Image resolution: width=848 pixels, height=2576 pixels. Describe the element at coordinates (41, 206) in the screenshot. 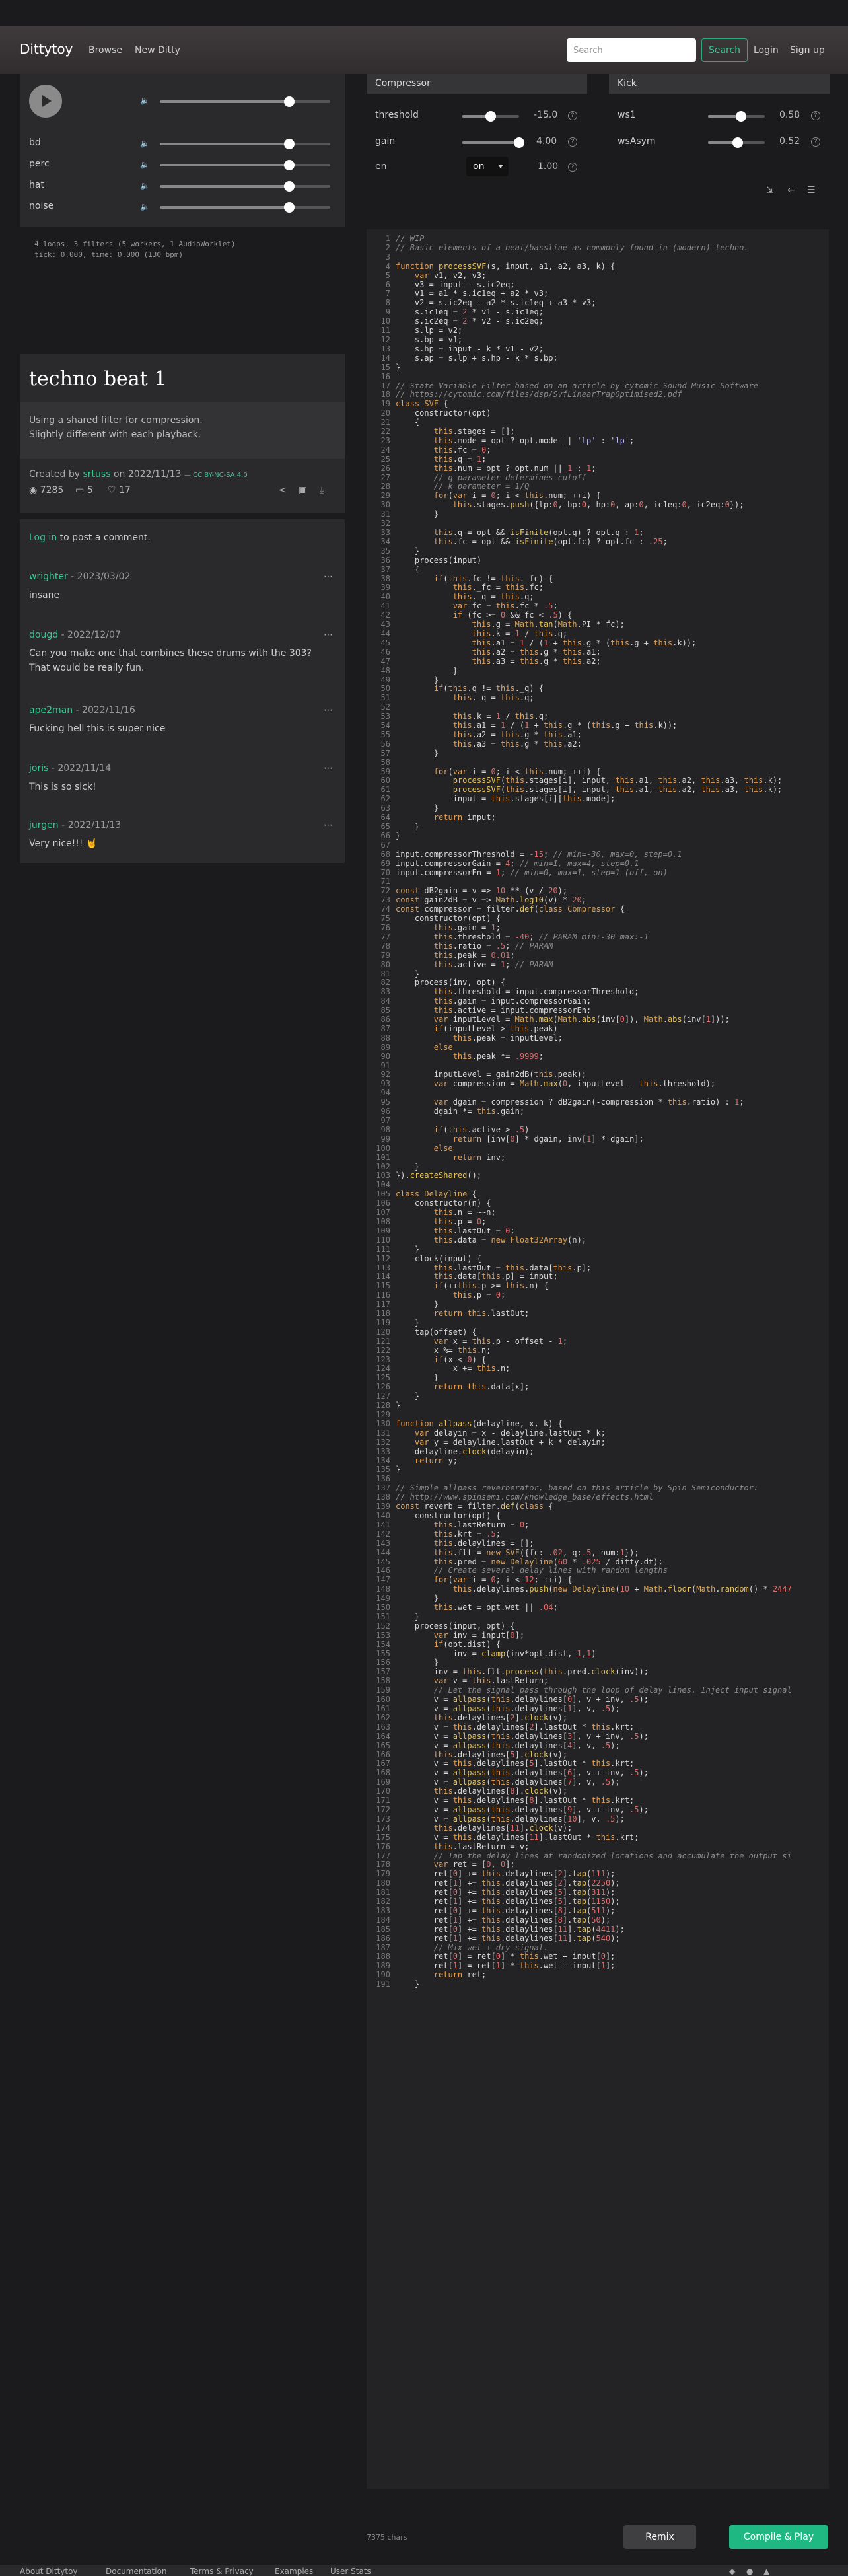

I see `track-label-noise: noise` at that location.